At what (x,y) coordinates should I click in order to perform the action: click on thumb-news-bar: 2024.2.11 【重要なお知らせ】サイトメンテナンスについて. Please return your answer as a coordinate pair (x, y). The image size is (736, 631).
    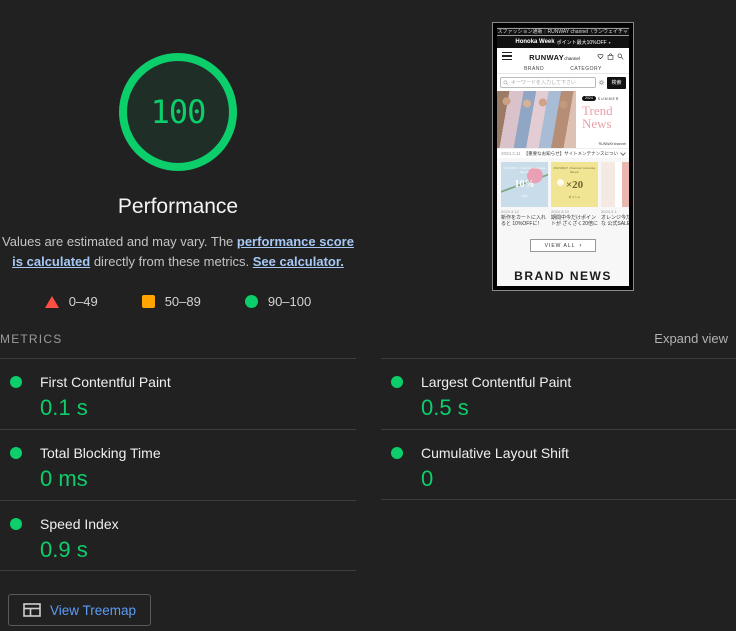
    Looking at the image, I should click on (563, 153).